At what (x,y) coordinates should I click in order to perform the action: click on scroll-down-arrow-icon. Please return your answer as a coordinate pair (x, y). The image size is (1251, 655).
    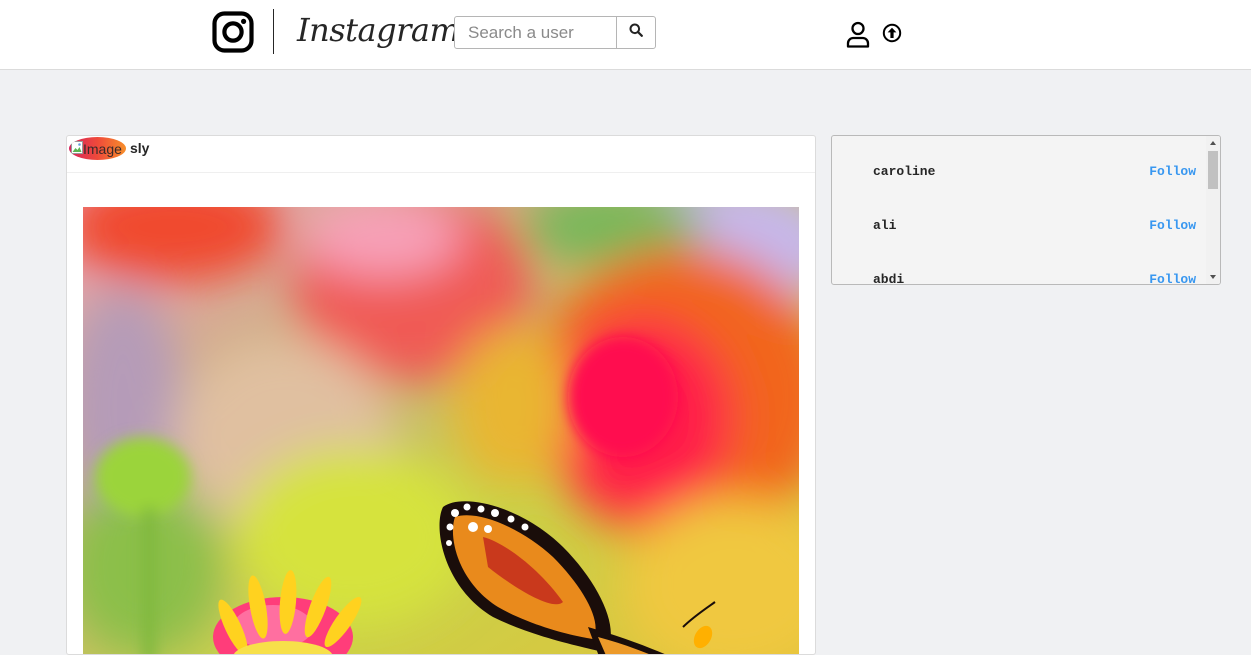
    Looking at the image, I should click on (1213, 277).